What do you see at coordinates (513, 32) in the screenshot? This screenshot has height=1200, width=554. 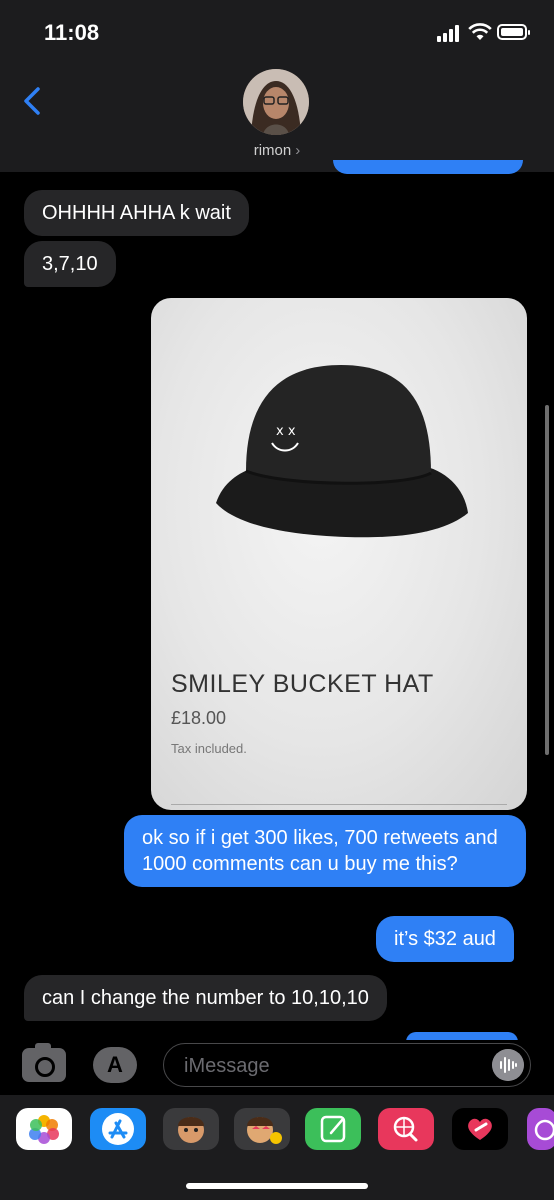 I see `battery-icon` at bounding box center [513, 32].